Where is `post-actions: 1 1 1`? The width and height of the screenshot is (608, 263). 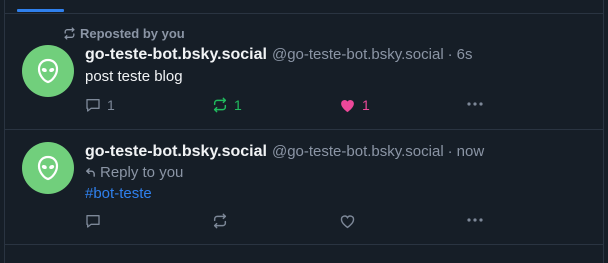 post-actions: 1 1 1 is located at coordinates (285, 105).